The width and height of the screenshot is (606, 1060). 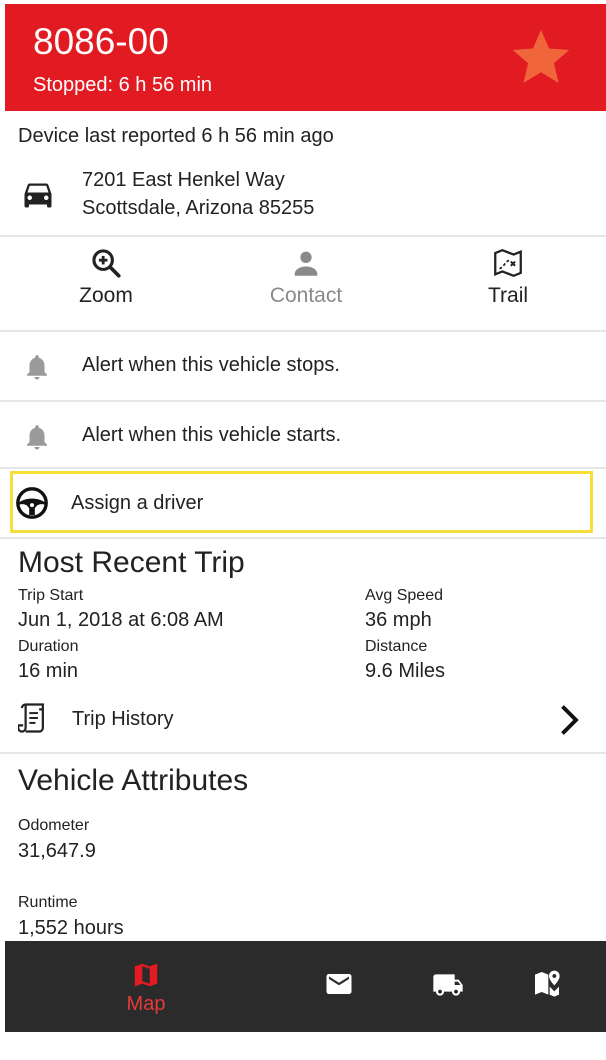 What do you see at coordinates (508, 263) in the screenshot?
I see `map-trail-icon` at bounding box center [508, 263].